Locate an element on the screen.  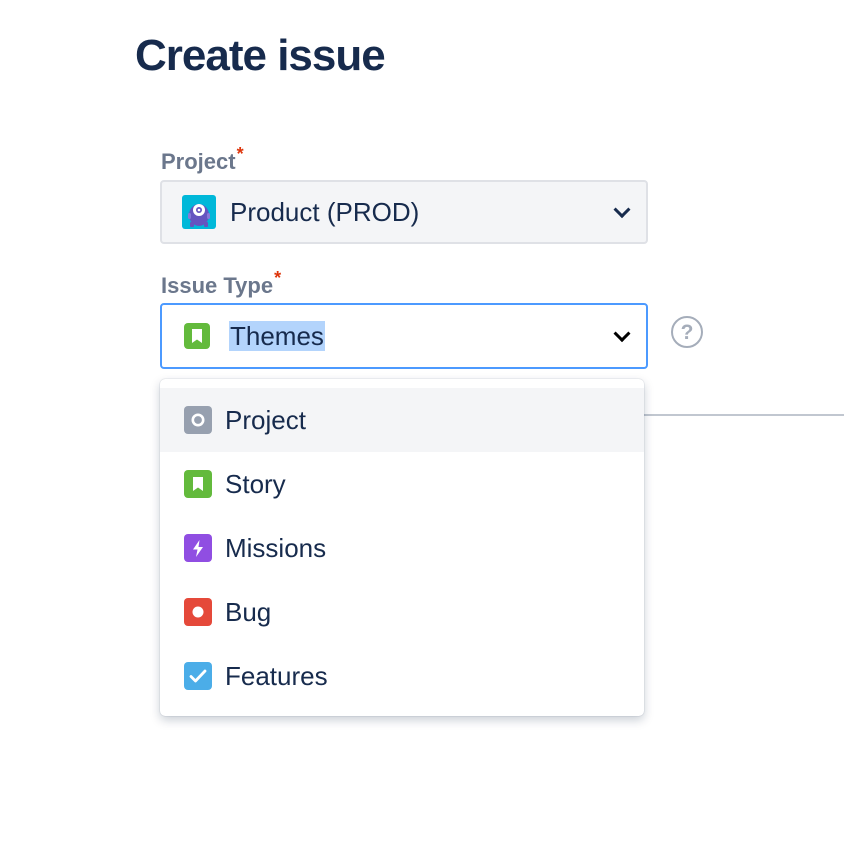
dropdown-option-story: Story is located at coordinates (402, 484).